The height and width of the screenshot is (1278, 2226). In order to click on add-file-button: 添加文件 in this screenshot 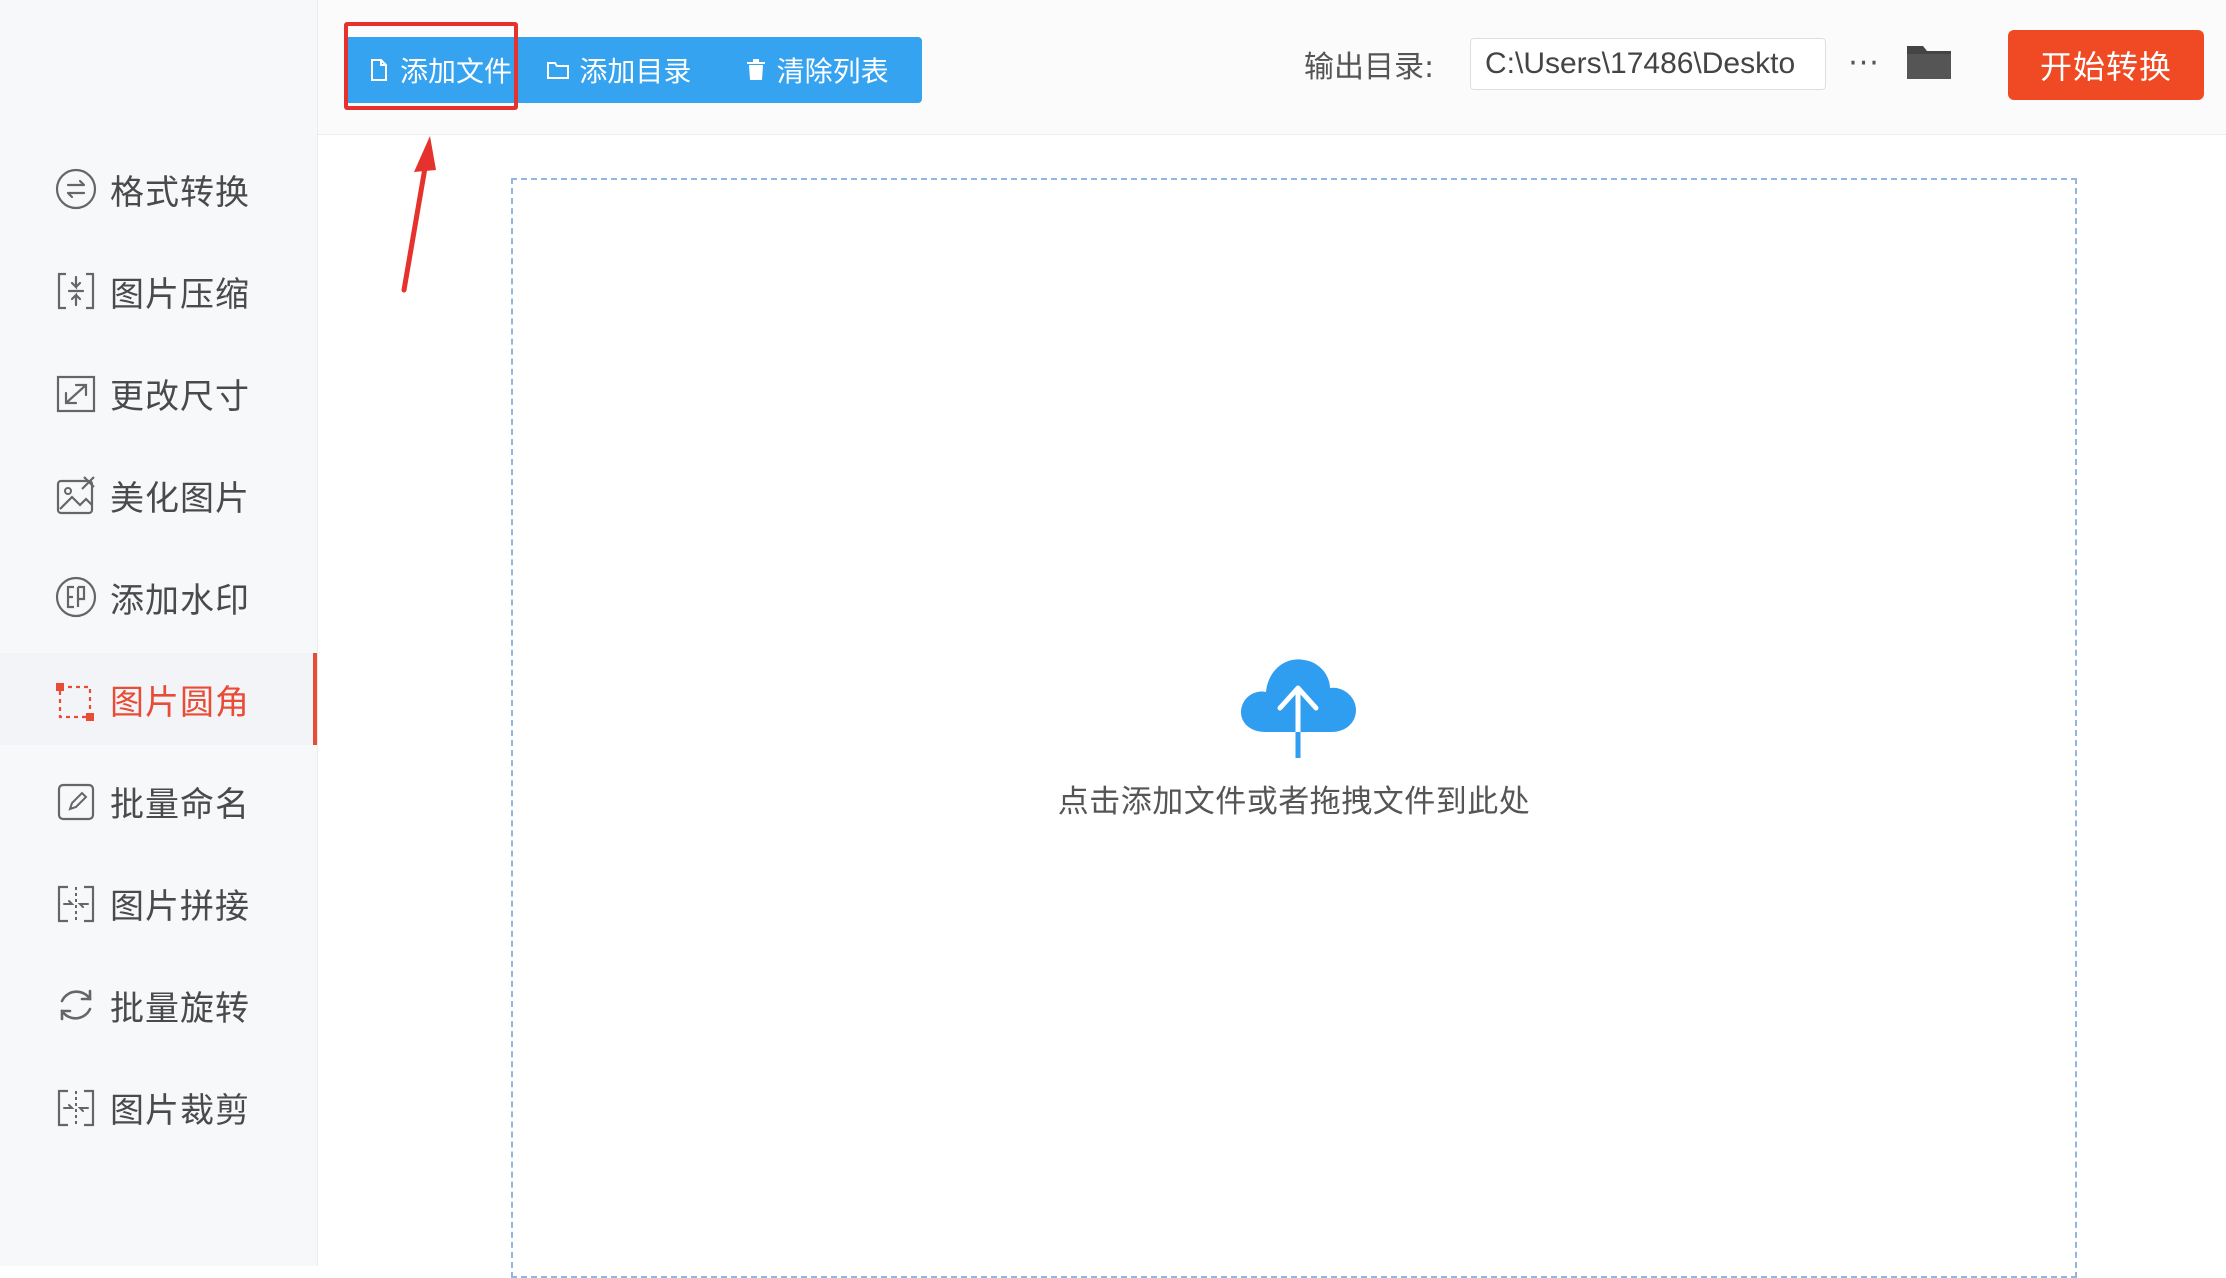, I will do `click(440, 70)`.